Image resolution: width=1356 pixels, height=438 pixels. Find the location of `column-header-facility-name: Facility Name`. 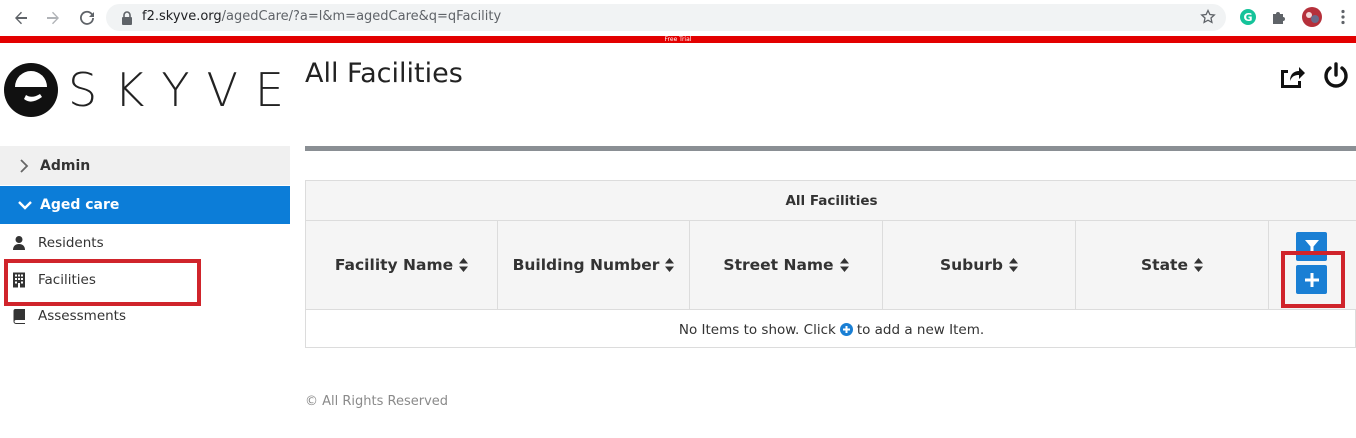

column-header-facility-name: Facility Name is located at coordinates (402, 265).